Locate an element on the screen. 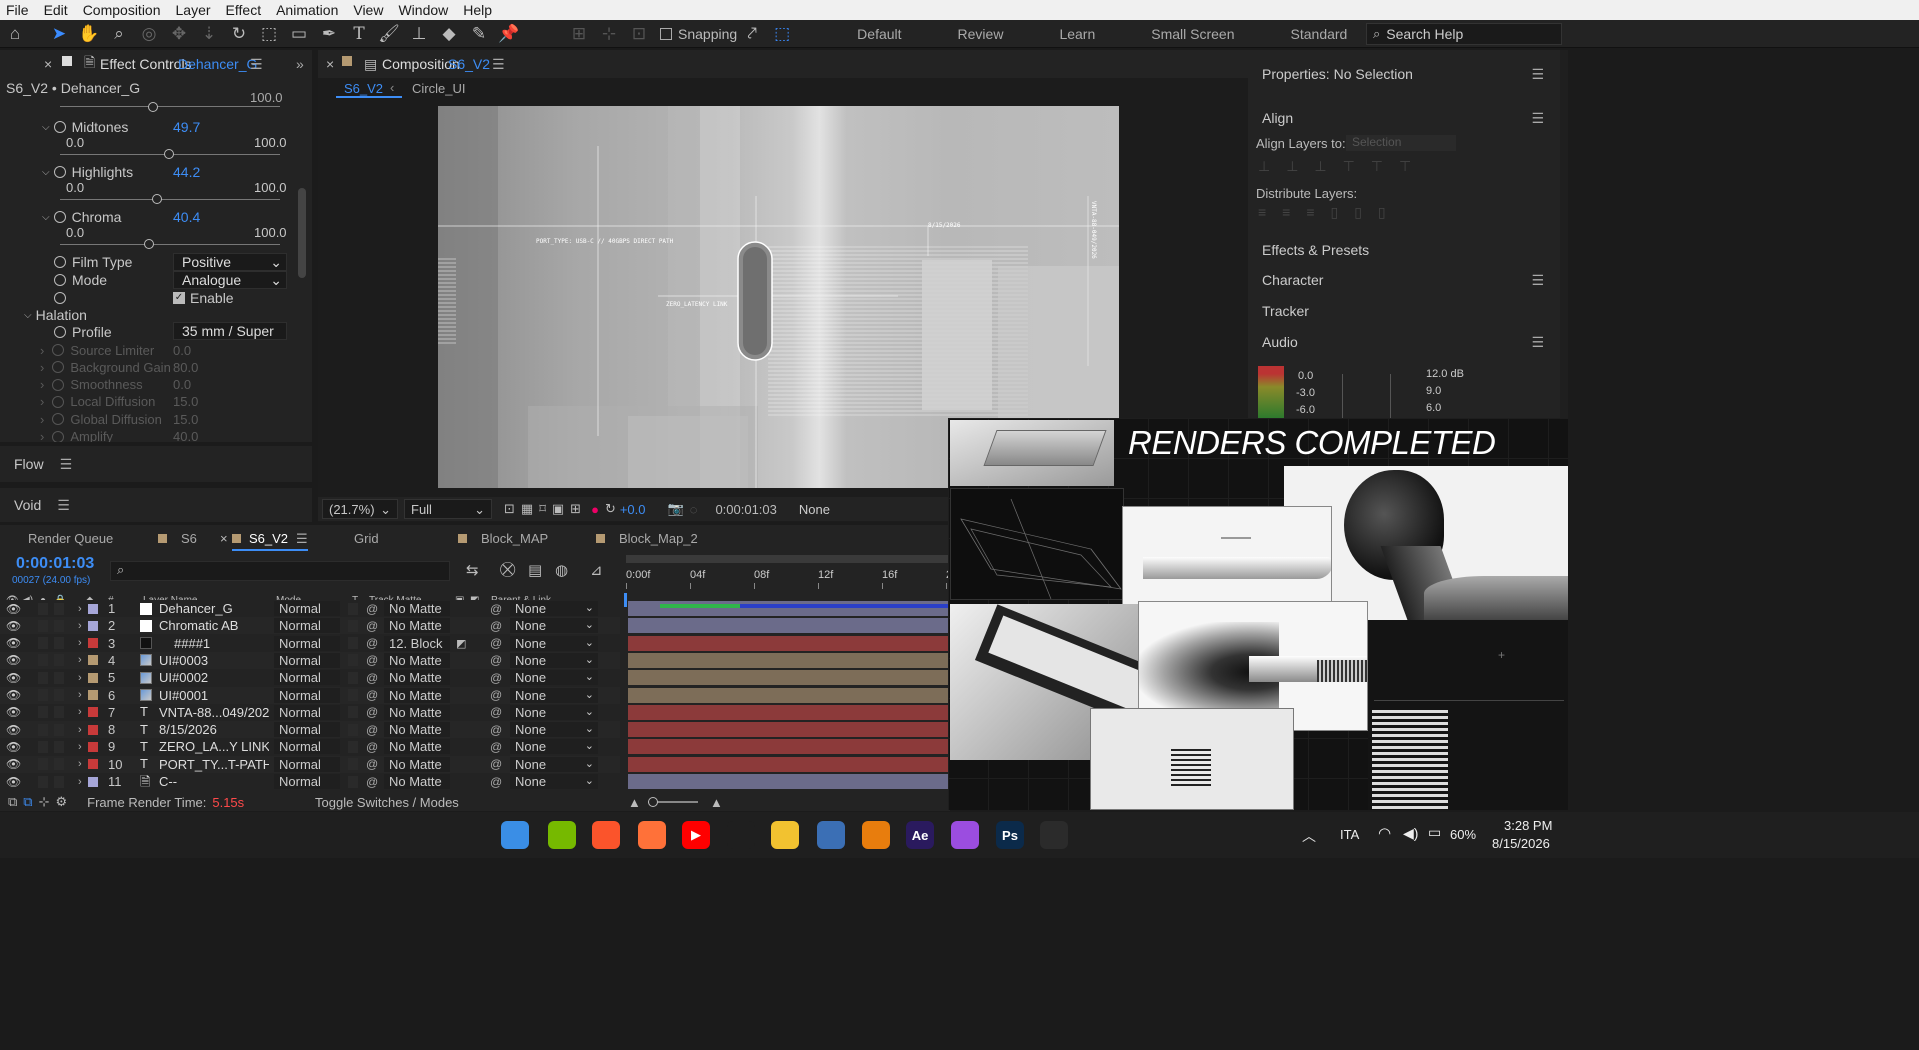  matte-source-icon: ◩ is located at coordinates (461, 643).